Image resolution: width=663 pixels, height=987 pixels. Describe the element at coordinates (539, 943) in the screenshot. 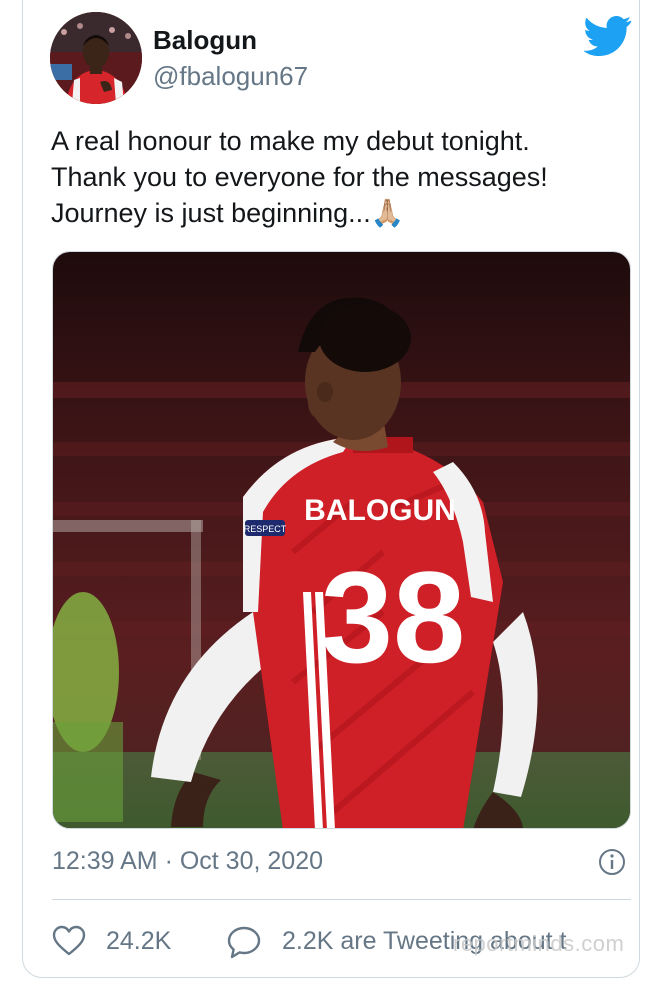

I see `watermark: reportminds.com` at that location.